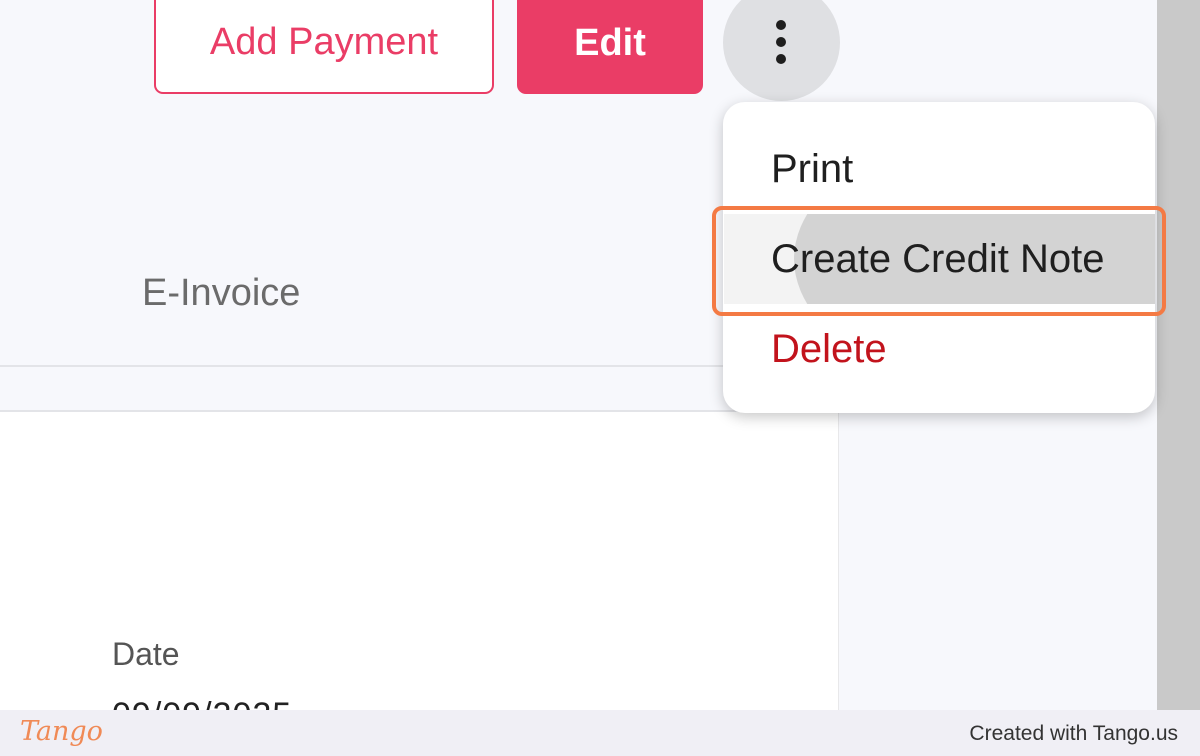 The height and width of the screenshot is (756, 1200). I want to click on footer: Tango Created with Tango.us, so click(600, 733).